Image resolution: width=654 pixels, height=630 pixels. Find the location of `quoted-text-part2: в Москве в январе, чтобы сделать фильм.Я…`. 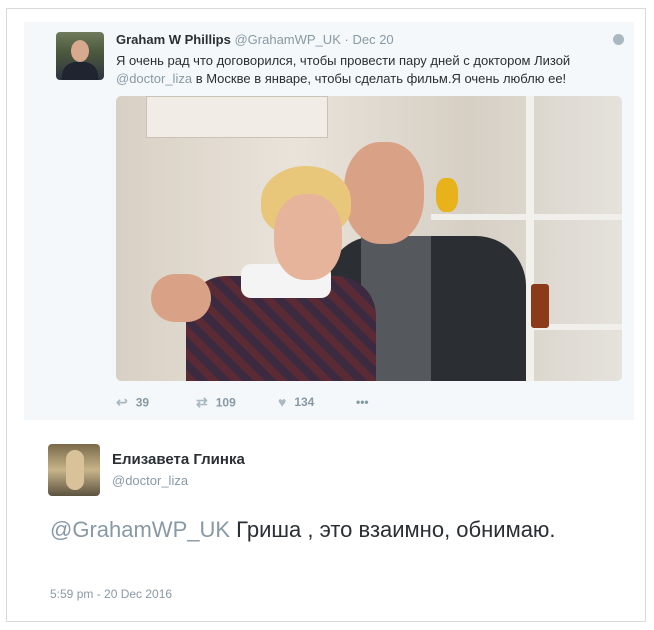

quoted-text-part2: в Москве в январе, чтобы сделать фильм.Я… is located at coordinates (379, 78).